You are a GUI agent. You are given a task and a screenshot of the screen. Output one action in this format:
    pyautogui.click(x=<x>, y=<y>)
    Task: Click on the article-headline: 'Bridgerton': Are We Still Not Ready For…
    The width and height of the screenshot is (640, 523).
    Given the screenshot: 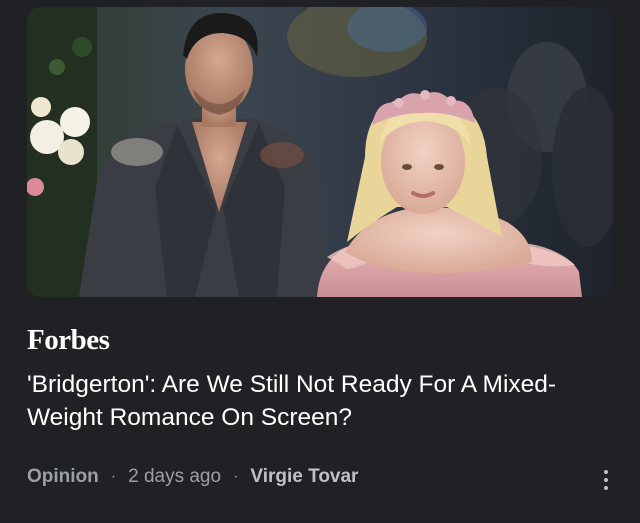 What is the action you would take?
    pyautogui.click(x=312, y=401)
    